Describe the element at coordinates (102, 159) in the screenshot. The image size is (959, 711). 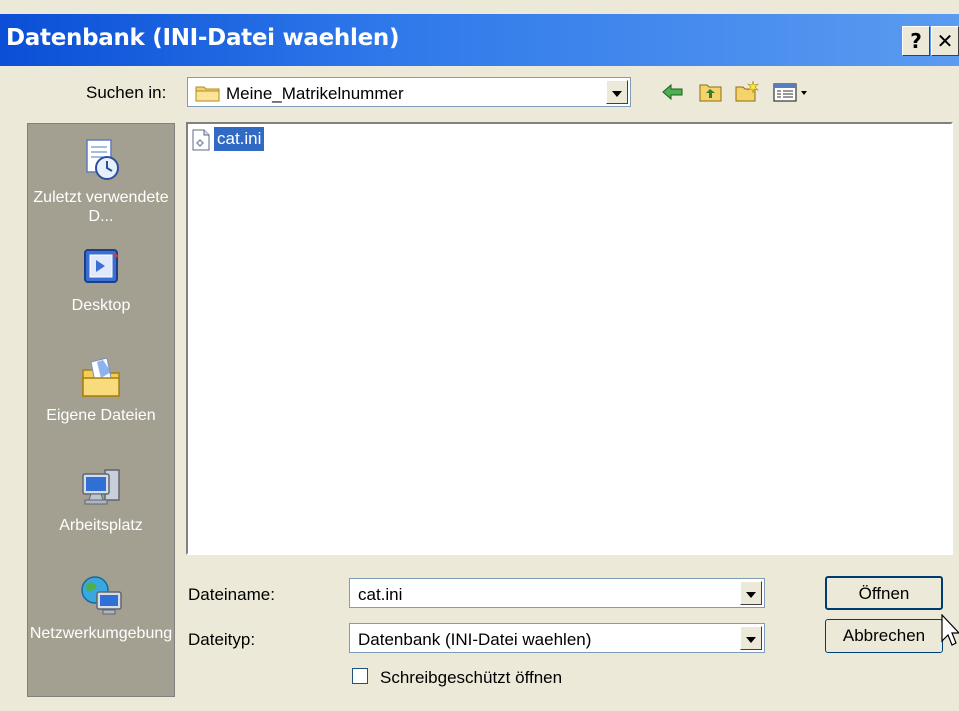
I see `recent-documents-icon` at that location.